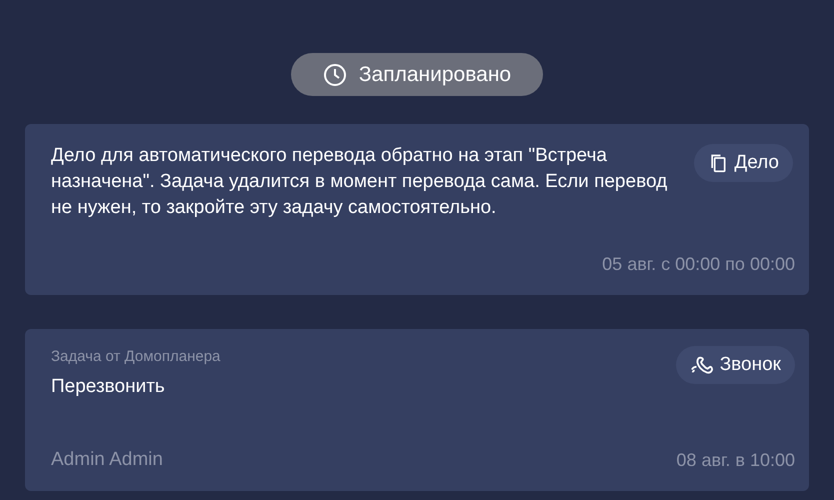 The height and width of the screenshot is (500, 834). What do you see at coordinates (735, 365) in the screenshot?
I see `type-tag: Звонок` at bounding box center [735, 365].